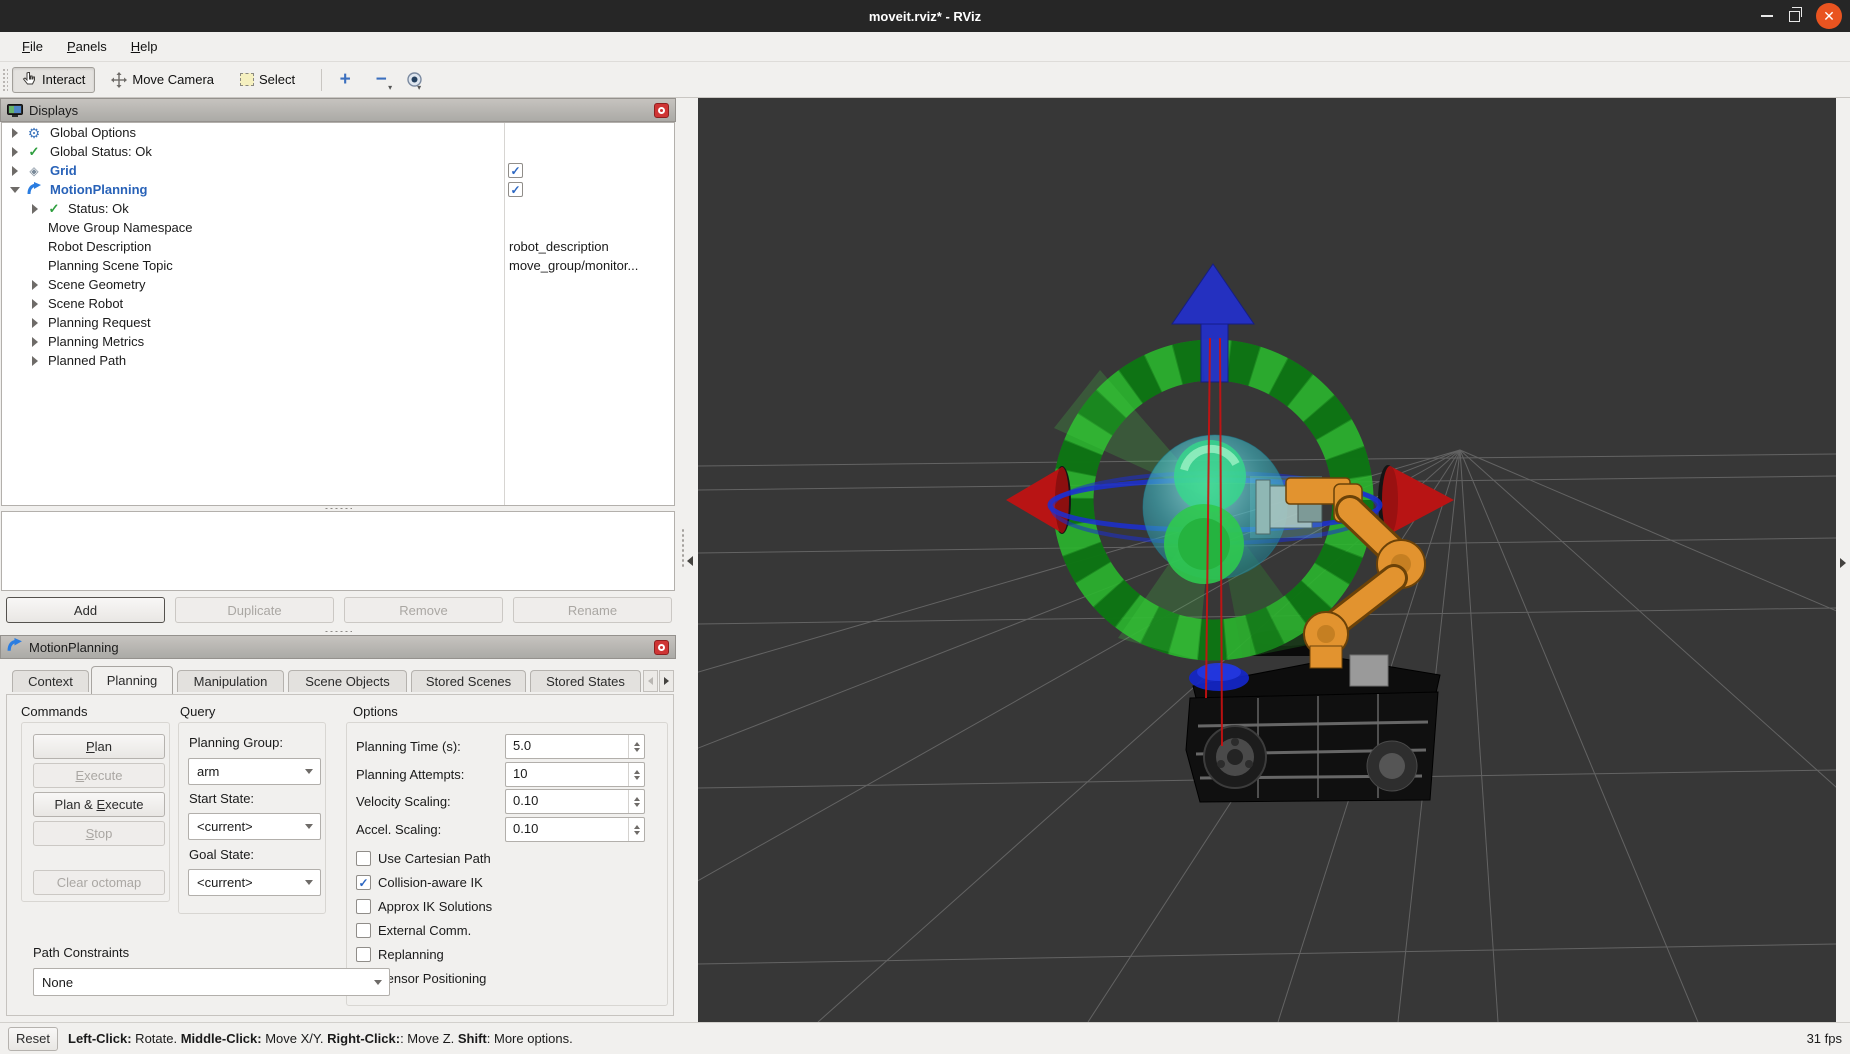  Describe the element at coordinates (236, 742) in the screenshot. I see `planning-group-label: Planning Group:` at that location.